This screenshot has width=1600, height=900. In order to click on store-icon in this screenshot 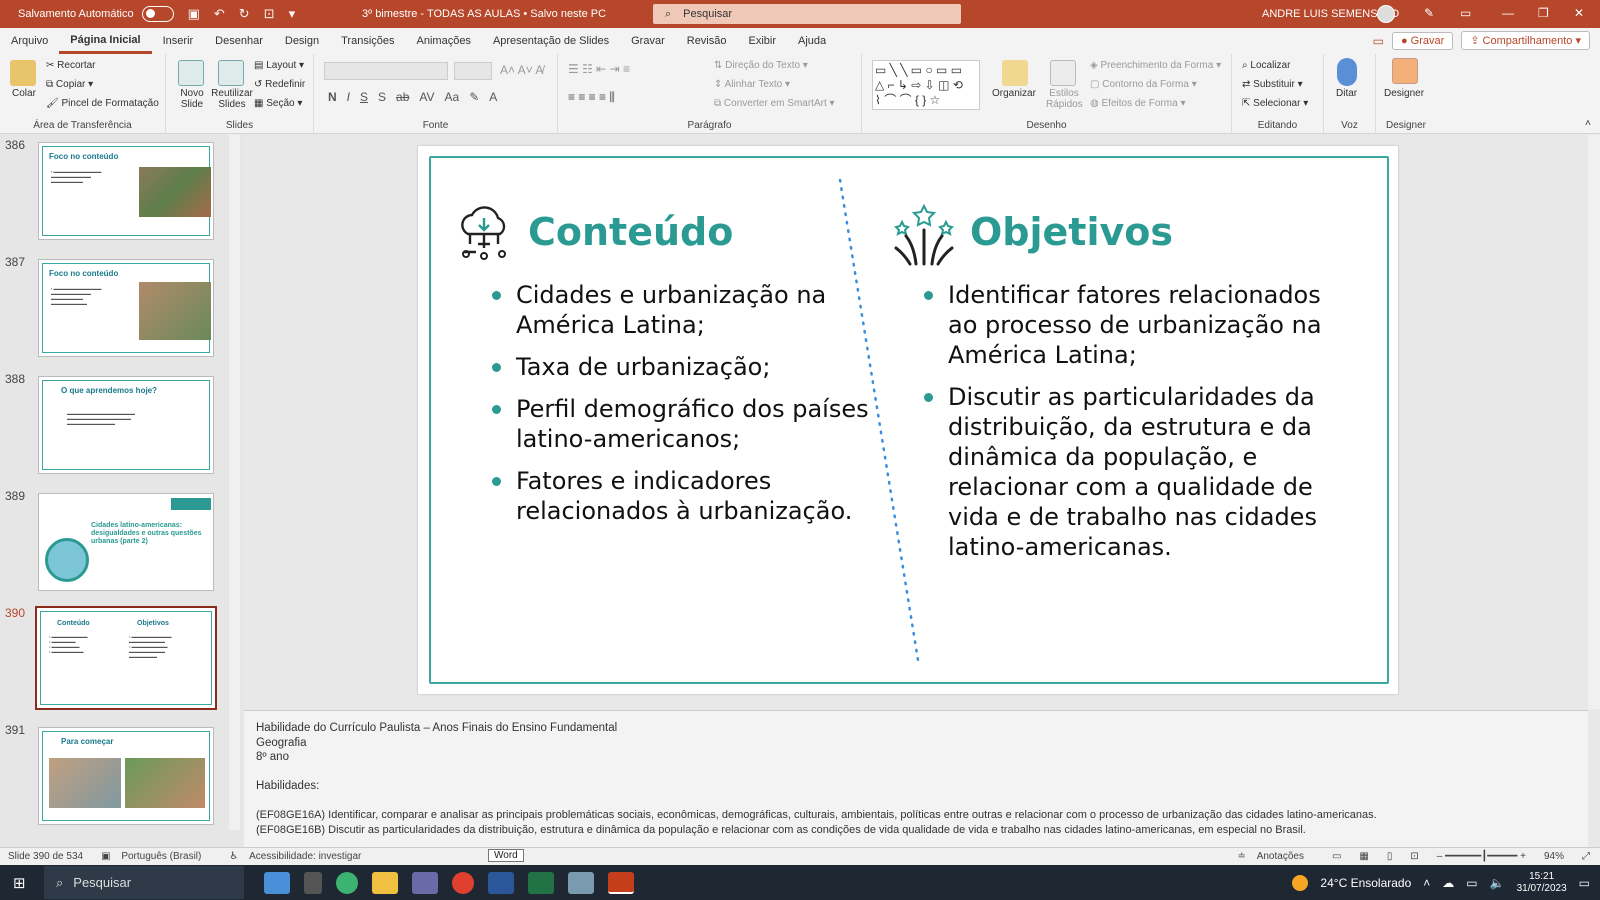, I will do `click(425, 882)`.